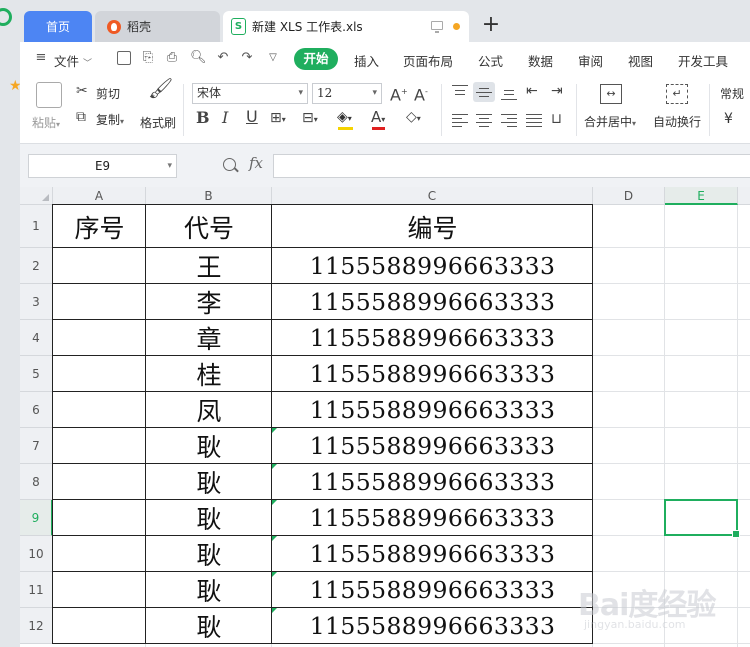  I want to click on header-cell-b1: 代号, so click(209, 226).